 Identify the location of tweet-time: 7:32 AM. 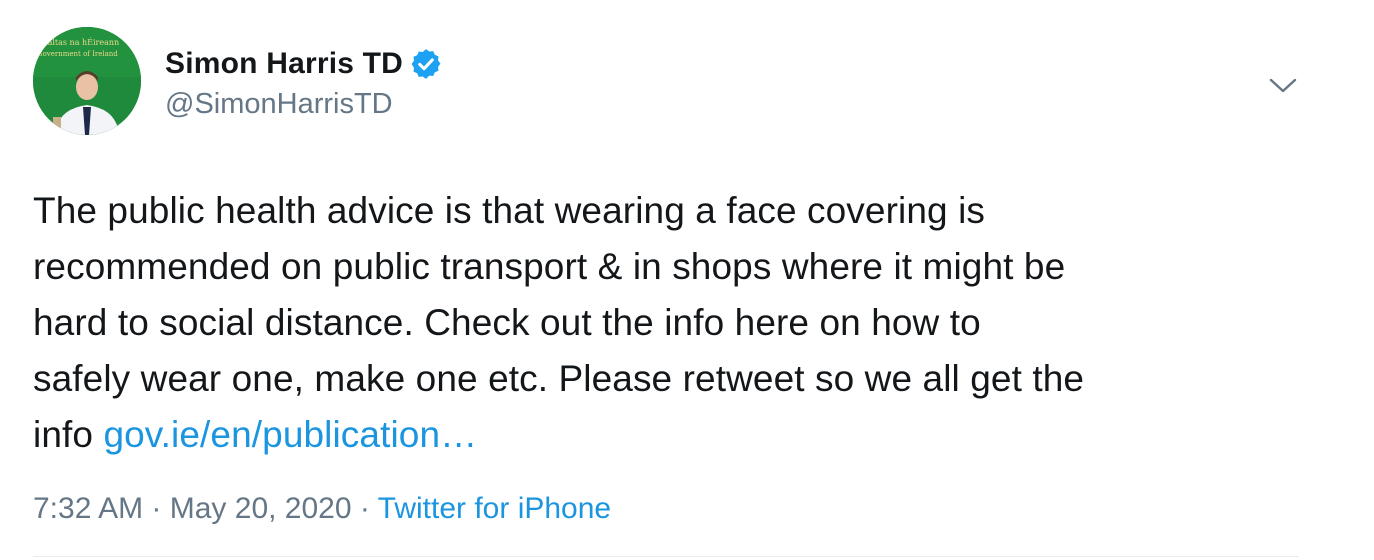
(88, 508).